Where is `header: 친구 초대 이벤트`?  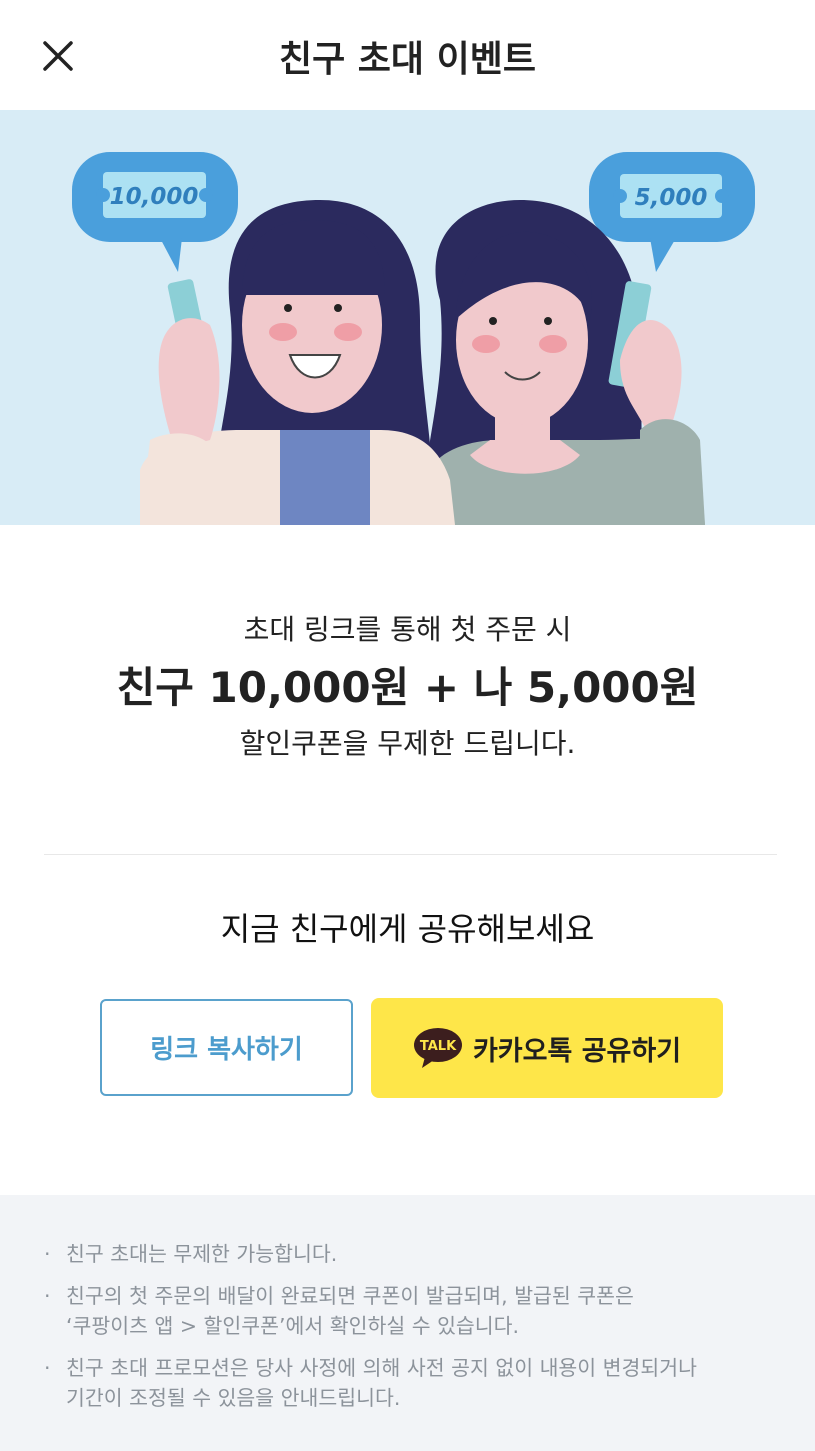 header: 친구 초대 이벤트 is located at coordinates (407, 55).